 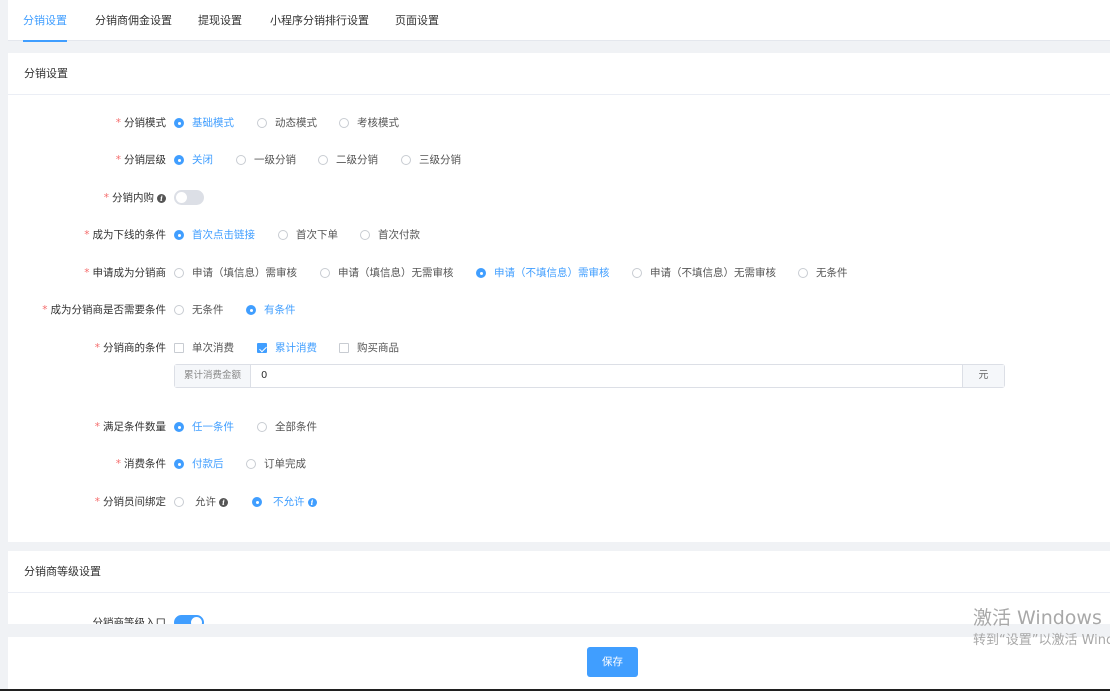 What do you see at coordinates (559, 74) in the screenshot?
I see `section-title: 分销设置` at bounding box center [559, 74].